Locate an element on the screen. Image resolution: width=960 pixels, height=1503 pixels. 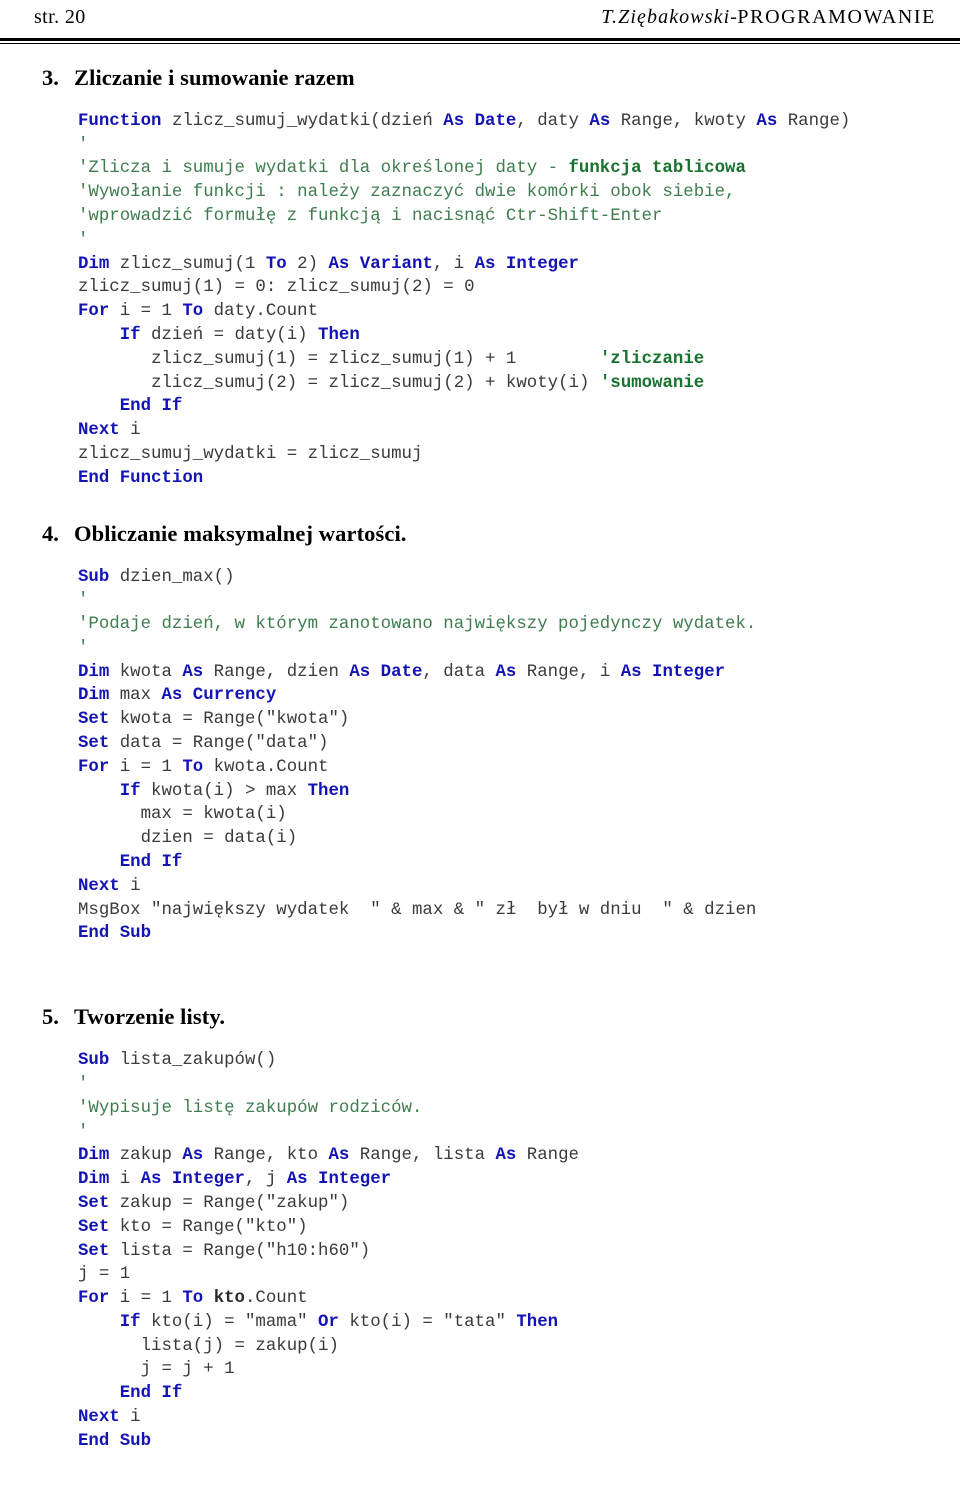
code-token: Range is located at coordinates (547, 1156).